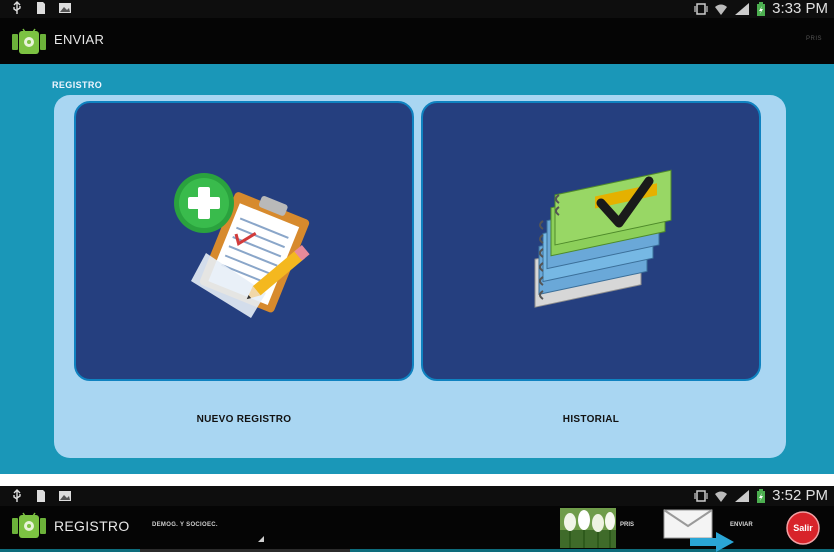 The height and width of the screenshot is (552, 834). Describe the element at coordinates (244, 419) in the screenshot. I see `new-record-label: NUEVO REGISTRO` at that location.